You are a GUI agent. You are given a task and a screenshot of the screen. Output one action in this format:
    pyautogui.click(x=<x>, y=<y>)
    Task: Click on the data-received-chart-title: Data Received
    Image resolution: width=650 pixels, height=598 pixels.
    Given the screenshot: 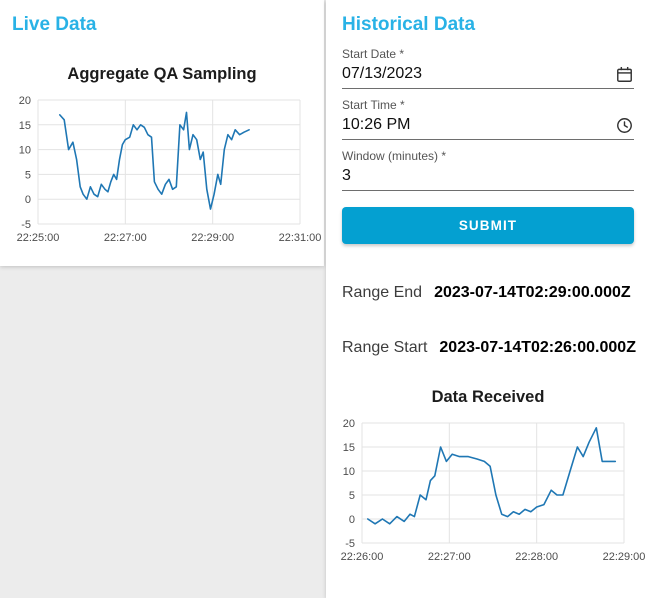 What is the action you would take?
    pyautogui.click(x=488, y=397)
    